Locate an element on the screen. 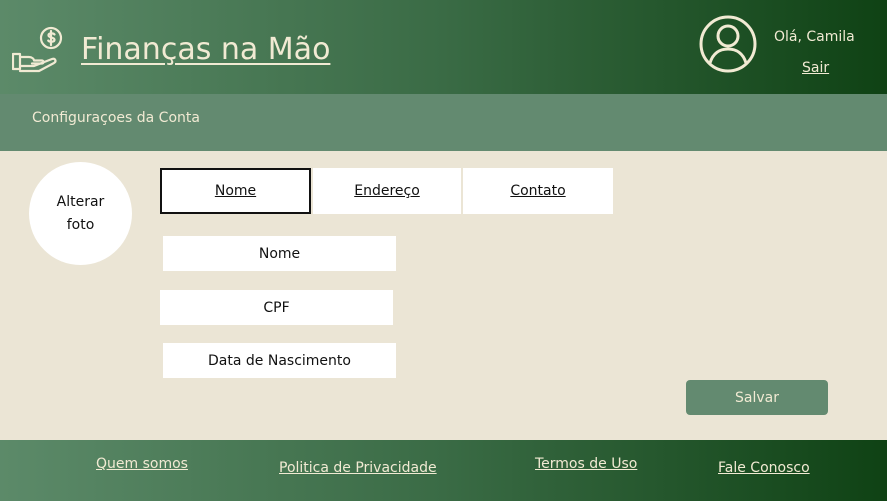  change-photo-button: Alterar foto is located at coordinates (80, 213).